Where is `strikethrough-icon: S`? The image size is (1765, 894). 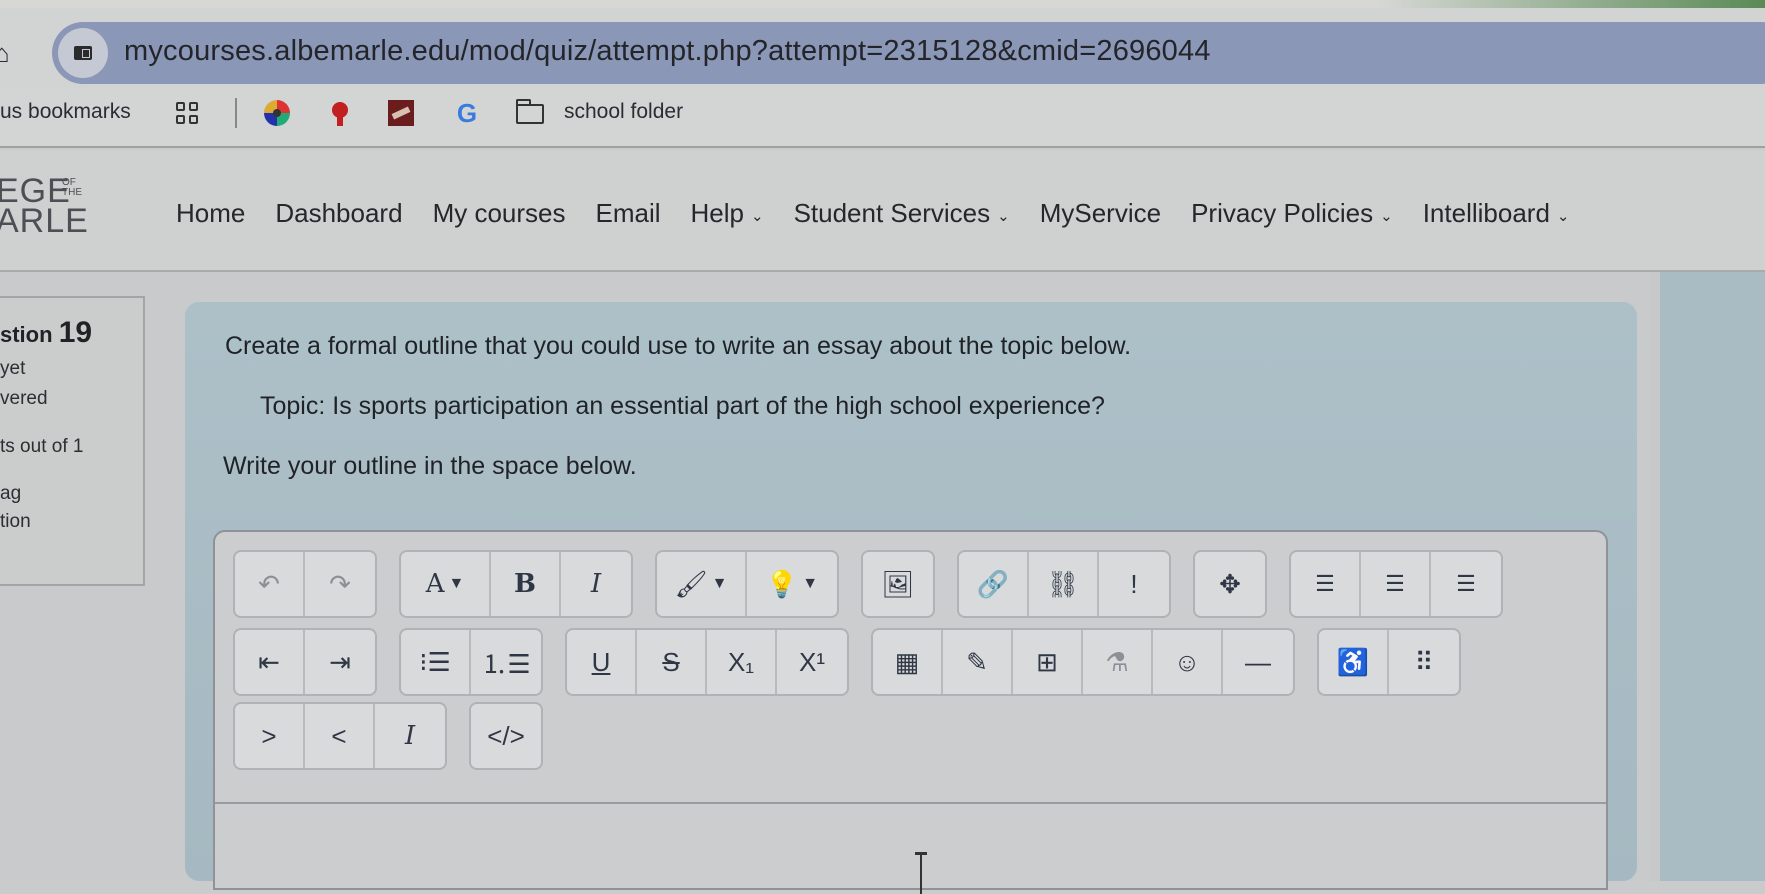 strikethrough-icon: S is located at coordinates (671, 661).